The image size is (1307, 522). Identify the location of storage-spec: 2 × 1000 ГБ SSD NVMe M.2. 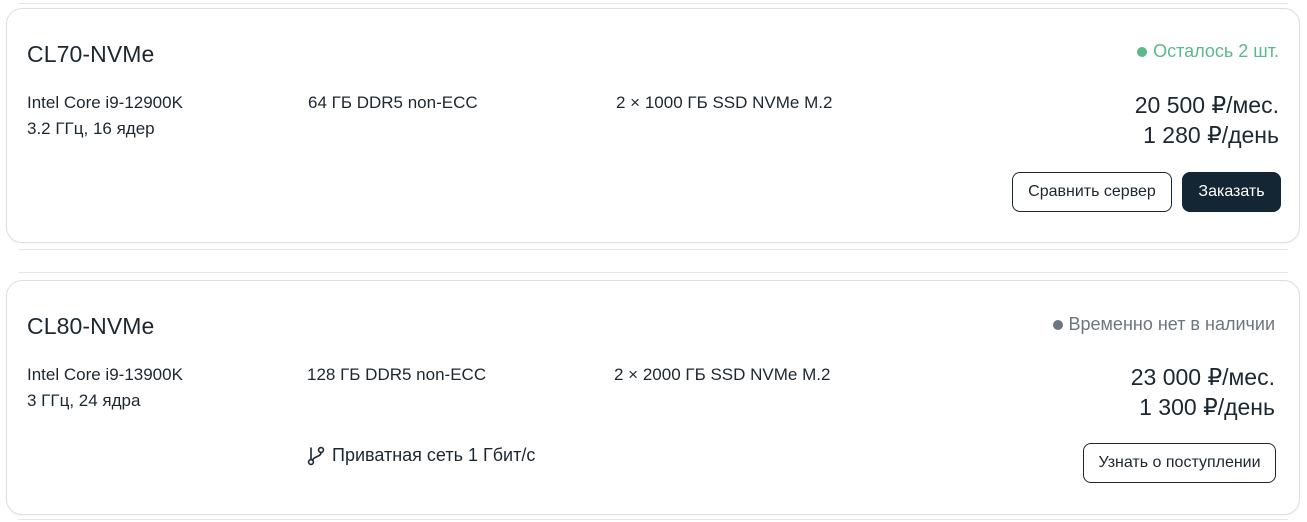
(724, 102).